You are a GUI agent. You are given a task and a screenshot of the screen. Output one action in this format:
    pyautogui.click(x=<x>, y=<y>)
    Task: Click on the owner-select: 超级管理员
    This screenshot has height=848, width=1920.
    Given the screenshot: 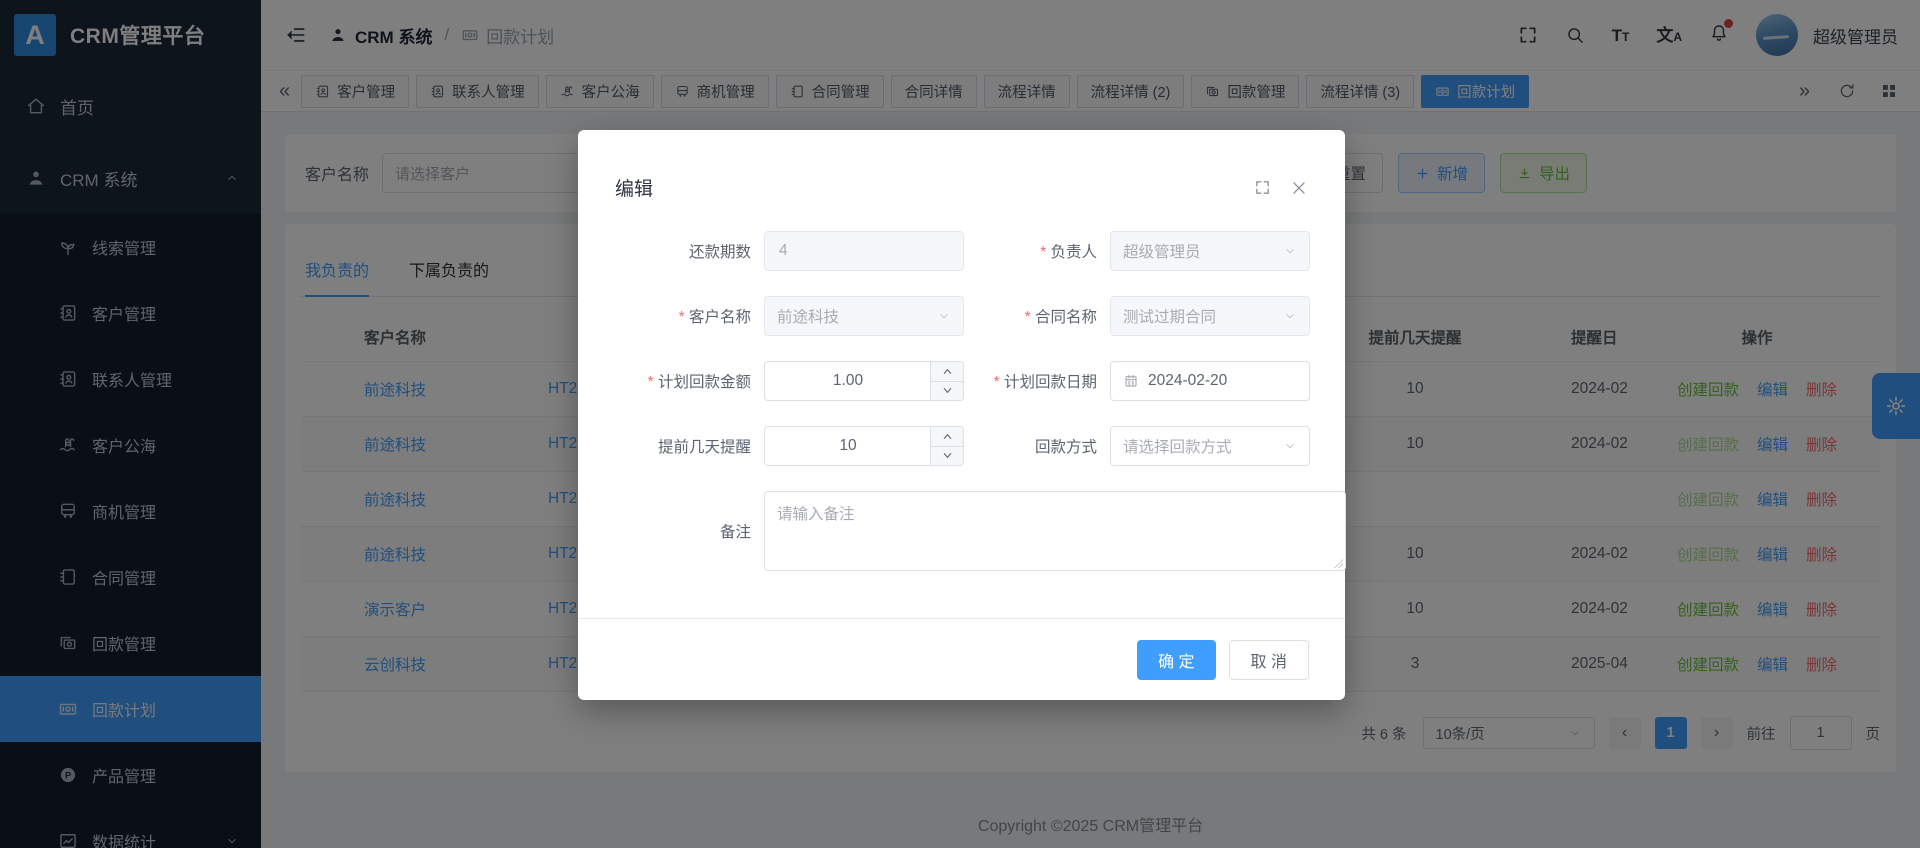 What is the action you would take?
    pyautogui.click(x=1210, y=251)
    